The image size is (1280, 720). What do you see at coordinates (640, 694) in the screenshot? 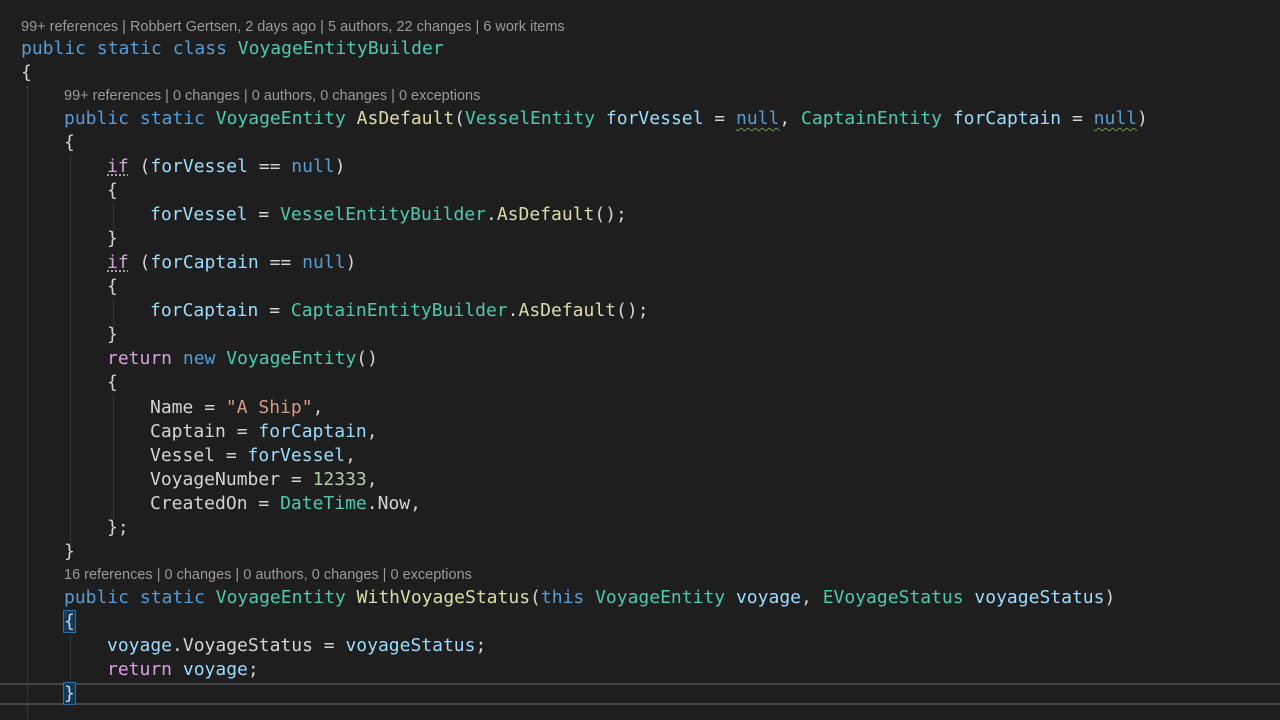
I see `current-line-highlight` at bounding box center [640, 694].